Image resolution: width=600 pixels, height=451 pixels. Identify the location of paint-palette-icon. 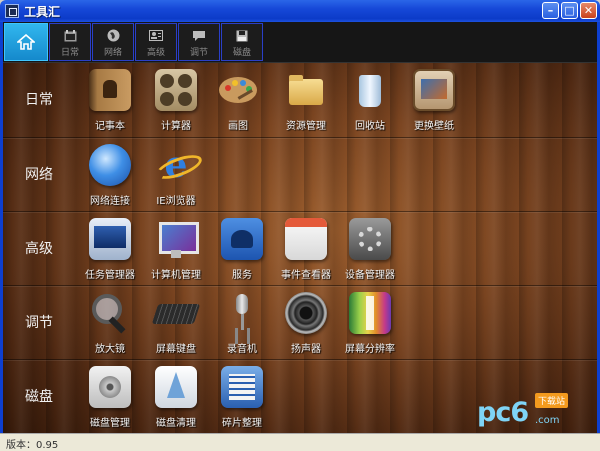
(238, 90).